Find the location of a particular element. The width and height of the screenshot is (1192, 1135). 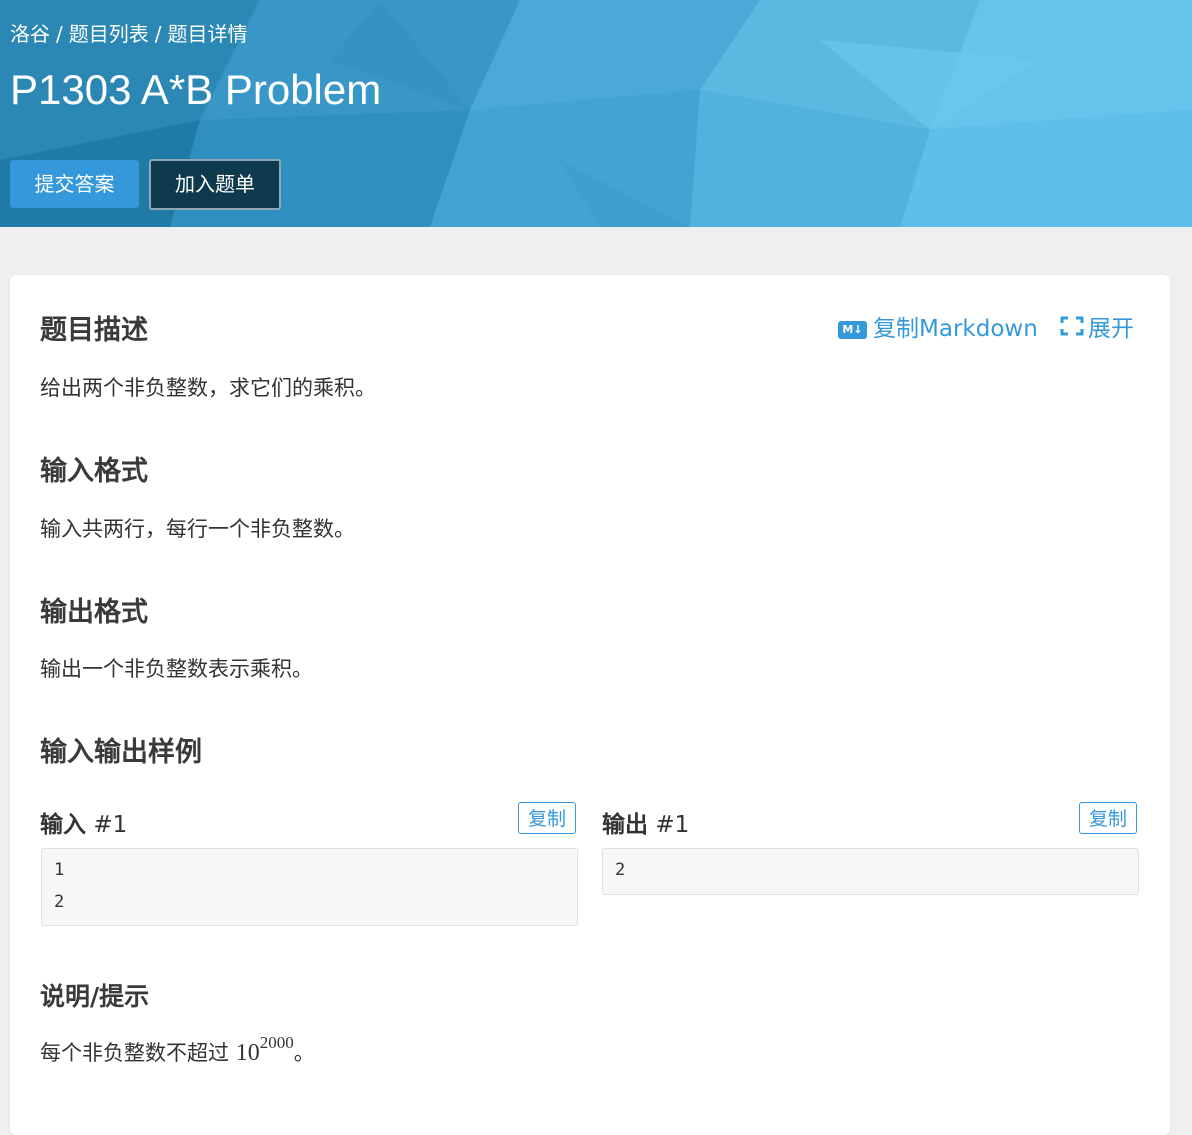

hint-text-suffix: 。 is located at coordinates (304, 1053).